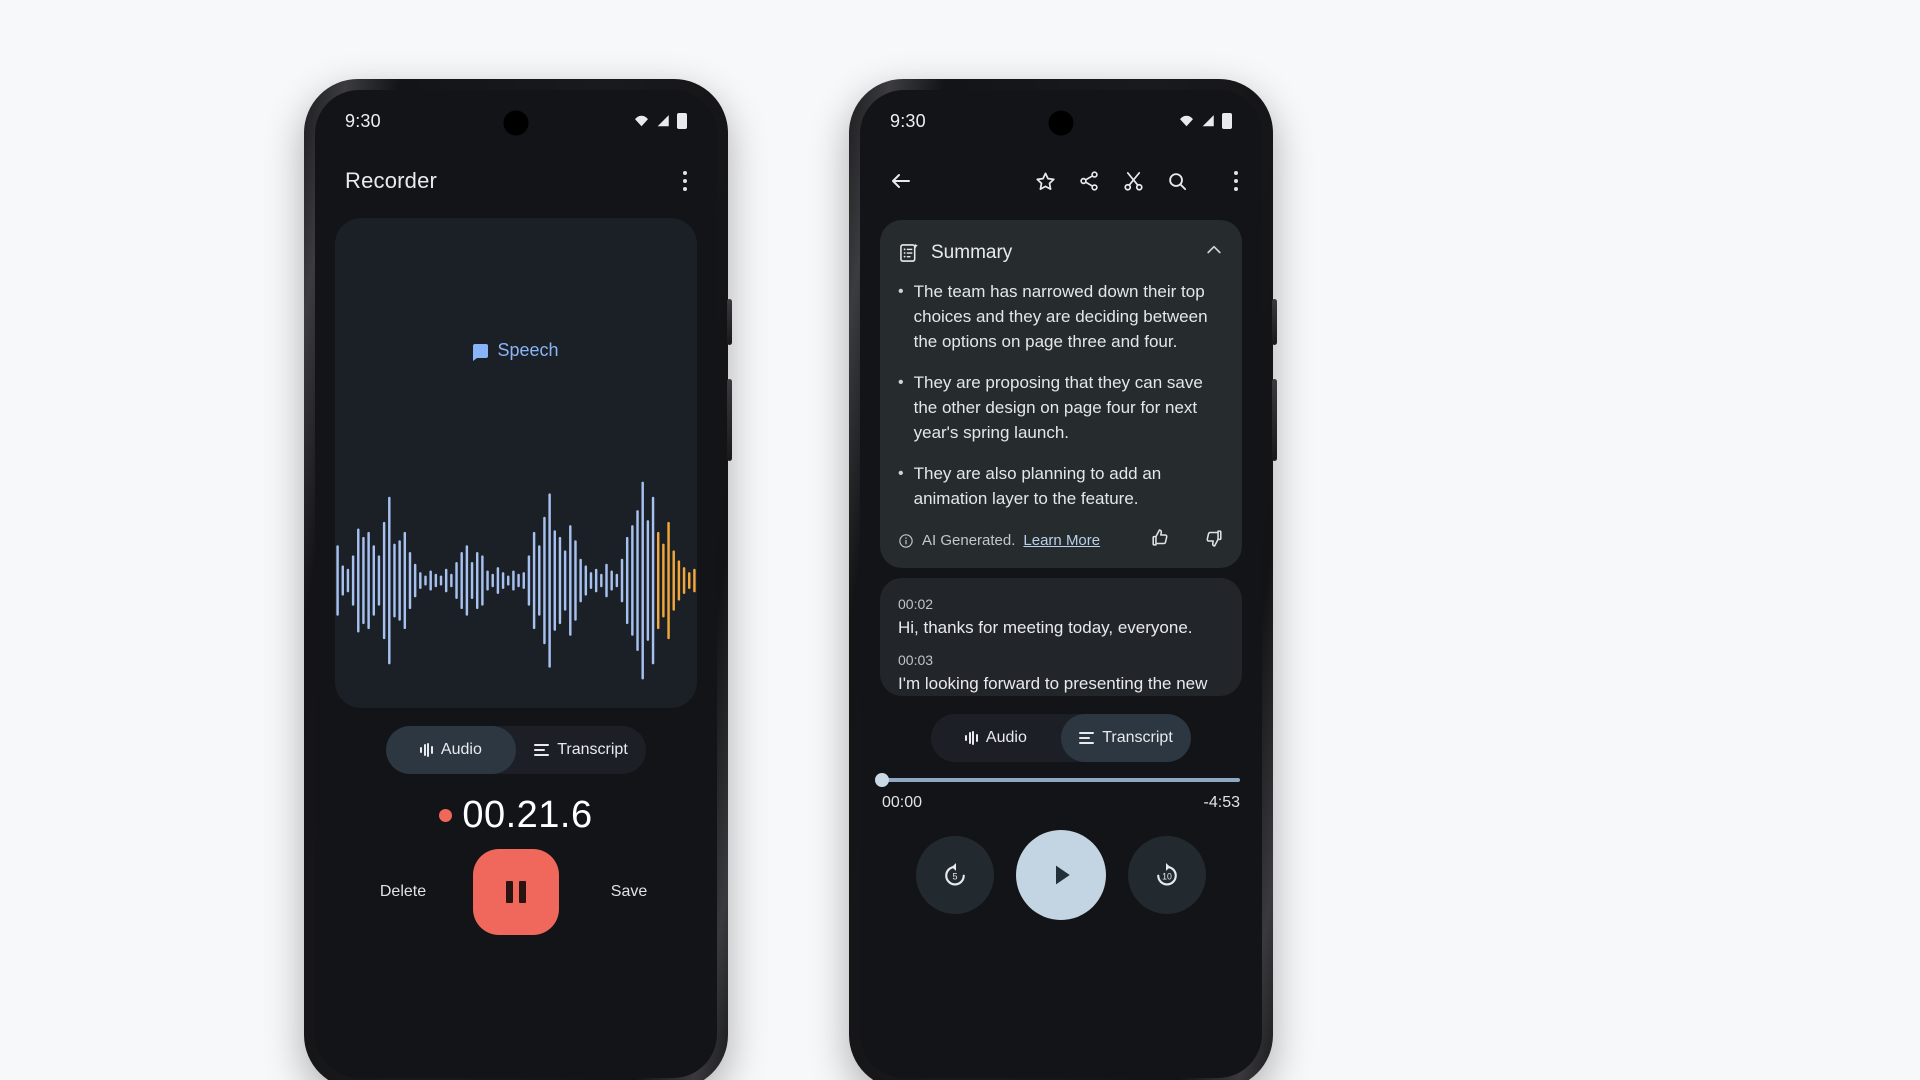  I want to click on save-button: Save, so click(629, 892).